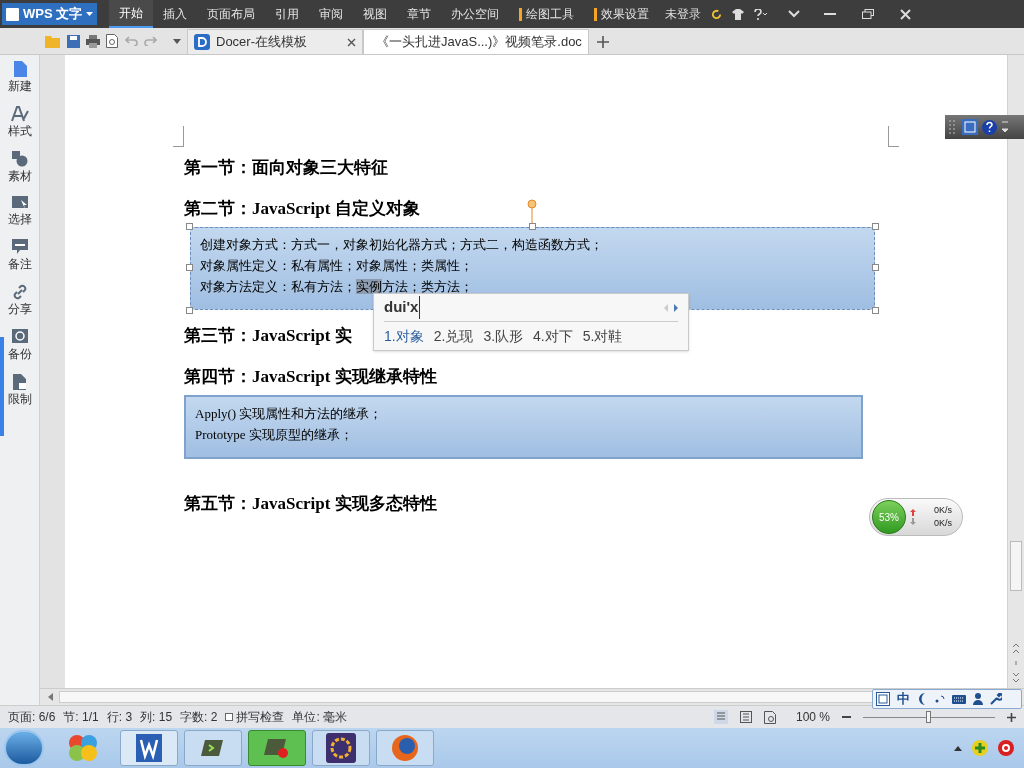 The image size is (1024, 768). What do you see at coordinates (913, 521) in the screenshot?
I see `download-arrow-icon` at bounding box center [913, 521].